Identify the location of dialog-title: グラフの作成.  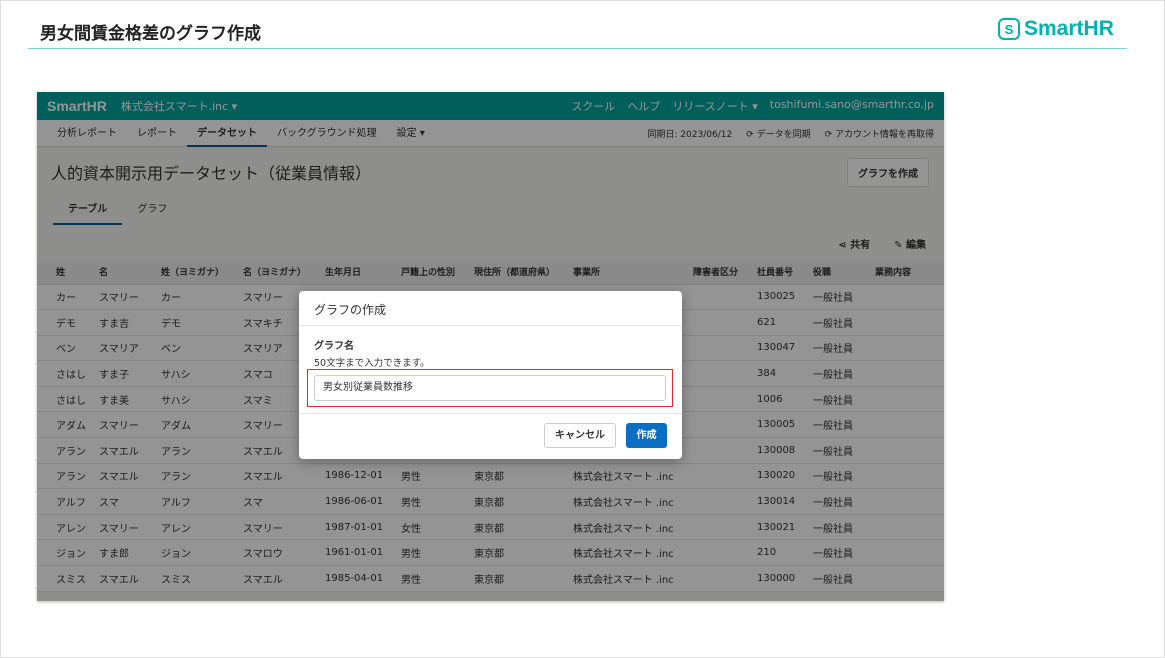
(490, 308).